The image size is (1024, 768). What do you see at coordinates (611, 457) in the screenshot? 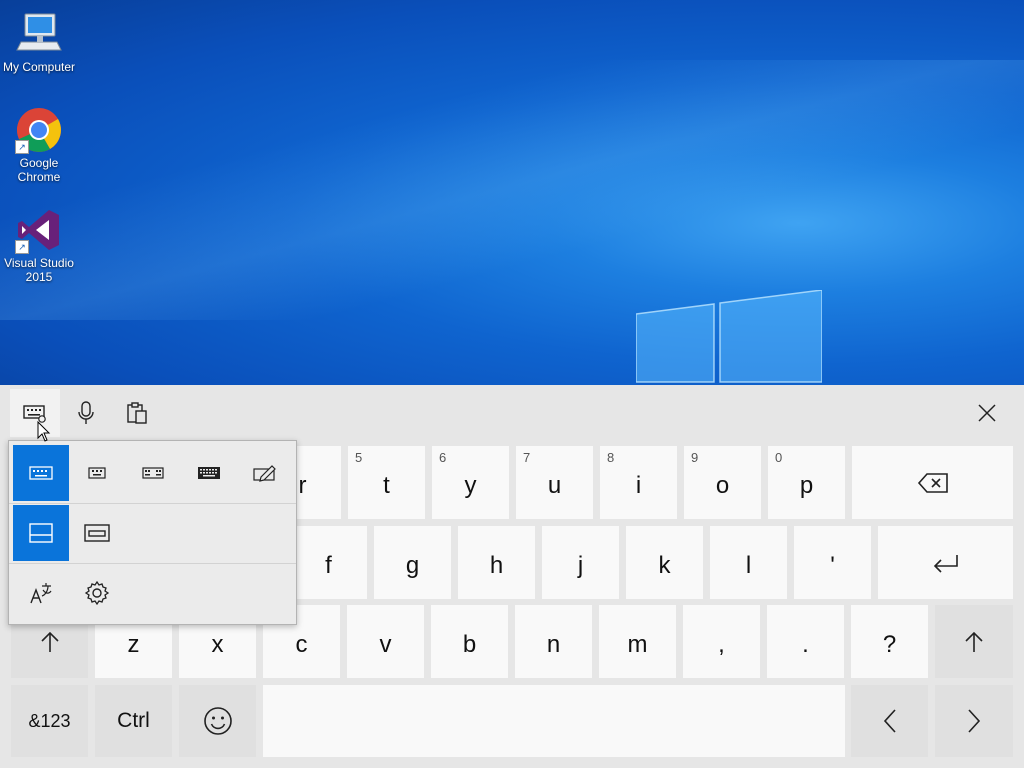
I see `key-number-hint: 8` at bounding box center [611, 457].